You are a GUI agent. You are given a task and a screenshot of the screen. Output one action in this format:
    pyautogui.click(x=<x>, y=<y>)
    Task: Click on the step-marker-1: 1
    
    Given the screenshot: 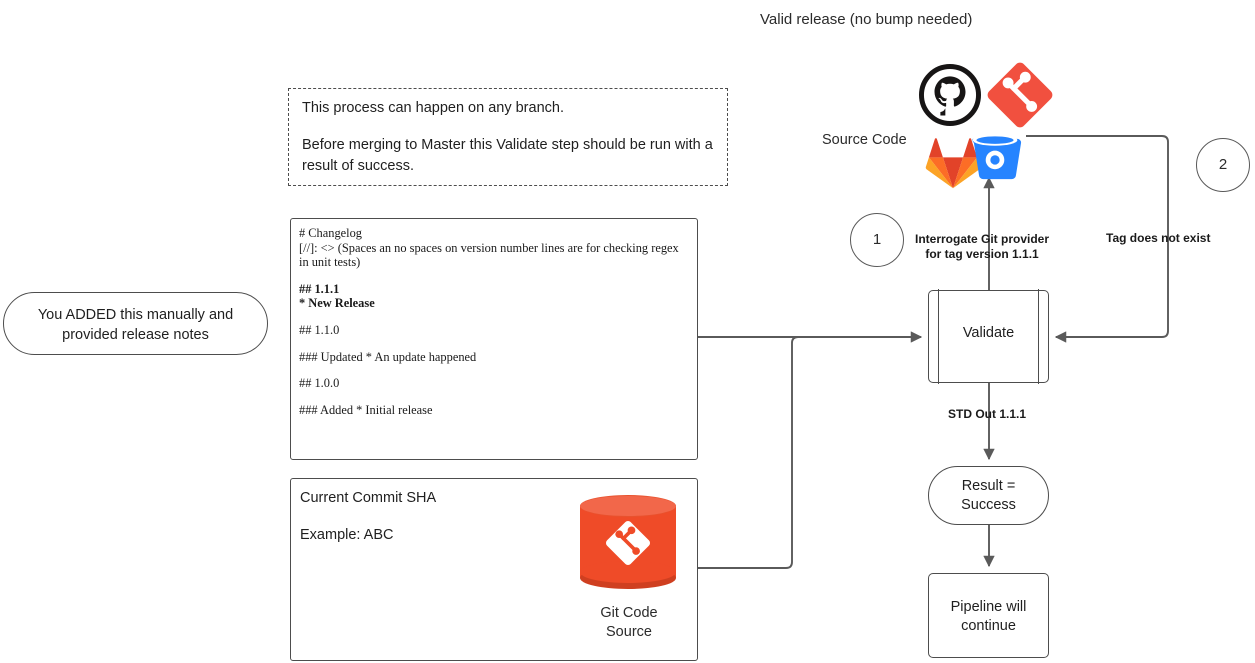 What is the action you would take?
    pyautogui.click(x=877, y=240)
    